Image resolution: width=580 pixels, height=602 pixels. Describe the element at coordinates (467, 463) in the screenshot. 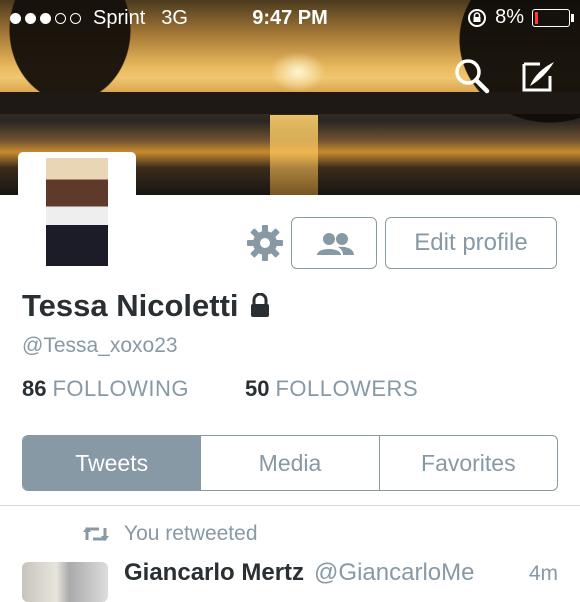

I see `tab-favorites: Favorites` at that location.